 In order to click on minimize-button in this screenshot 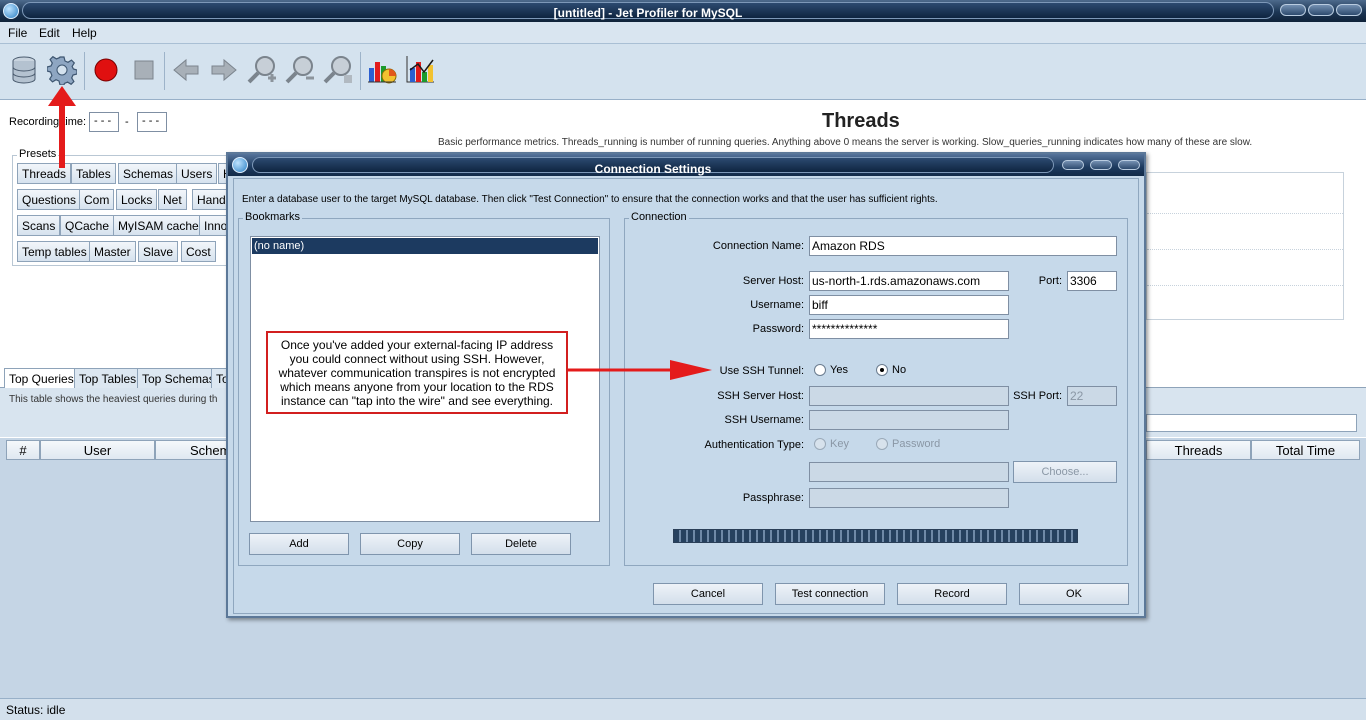, I will do `click(1293, 10)`.